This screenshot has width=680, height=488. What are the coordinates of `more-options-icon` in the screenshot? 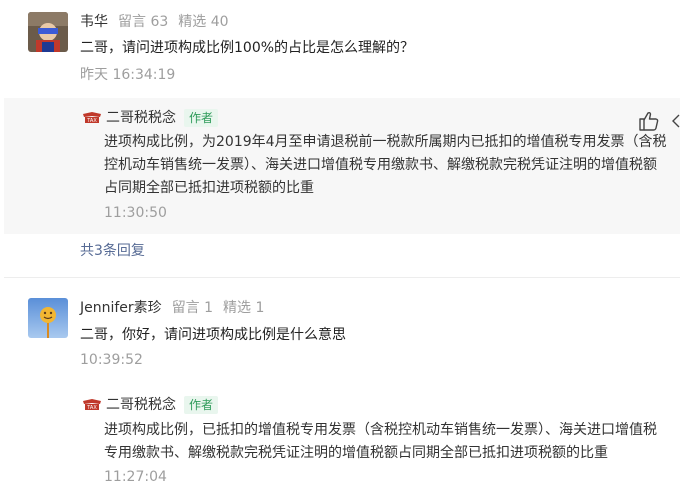 It's located at (675, 121).